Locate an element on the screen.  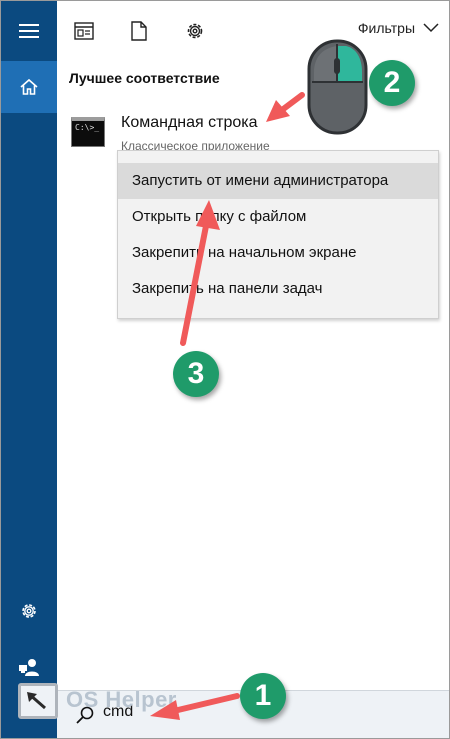
settings-filter-button is located at coordinates (195, 31).